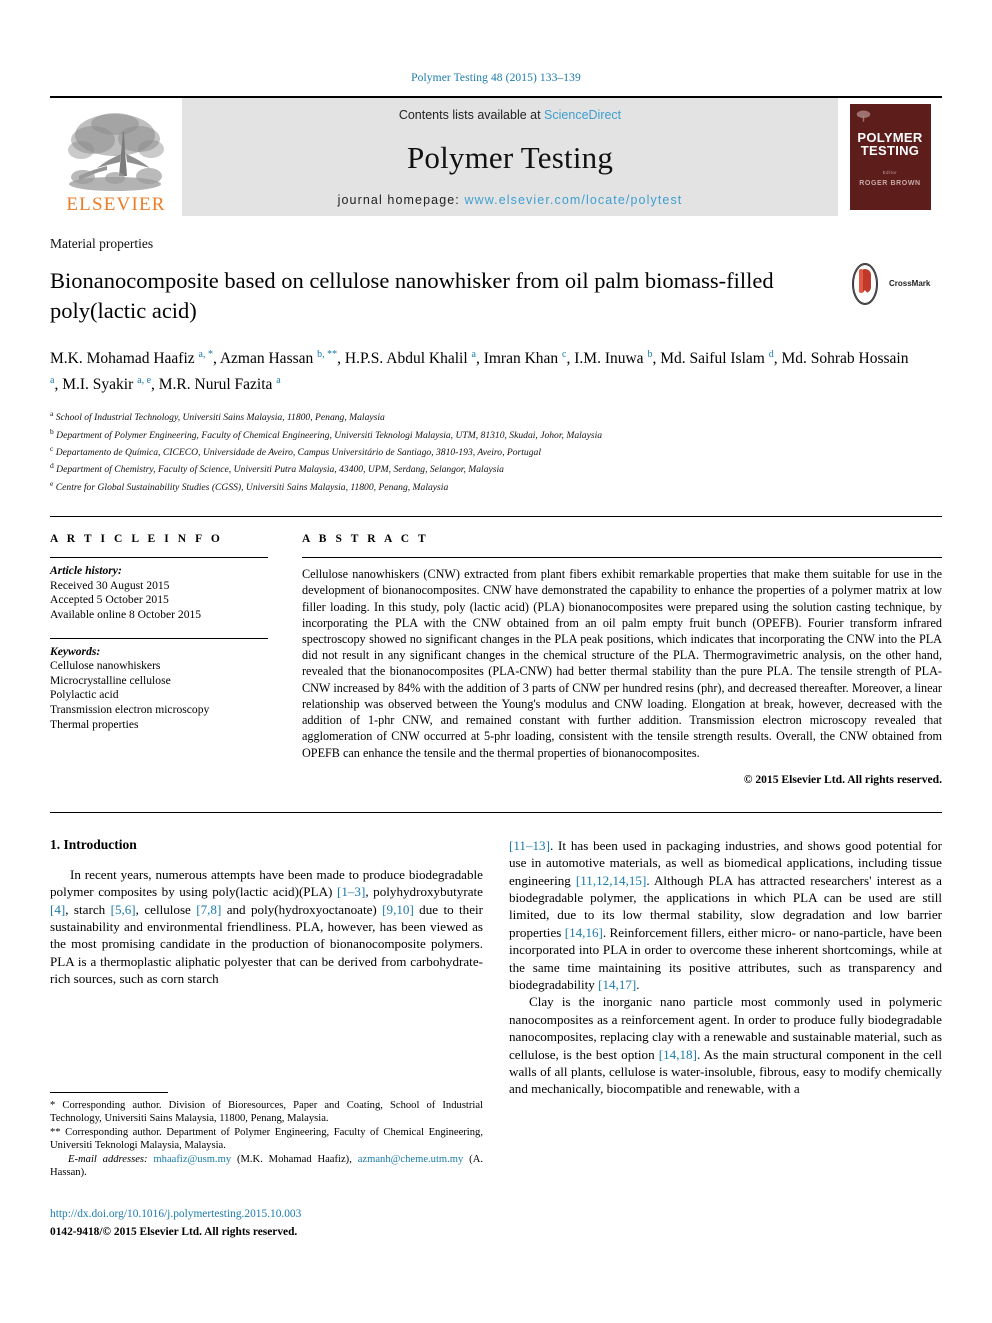 The image size is (992, 1323). Describe the element at coordinates (582, 115) in the screenshot. I see `sciencedirect-link: ScienceDirect` at that location.